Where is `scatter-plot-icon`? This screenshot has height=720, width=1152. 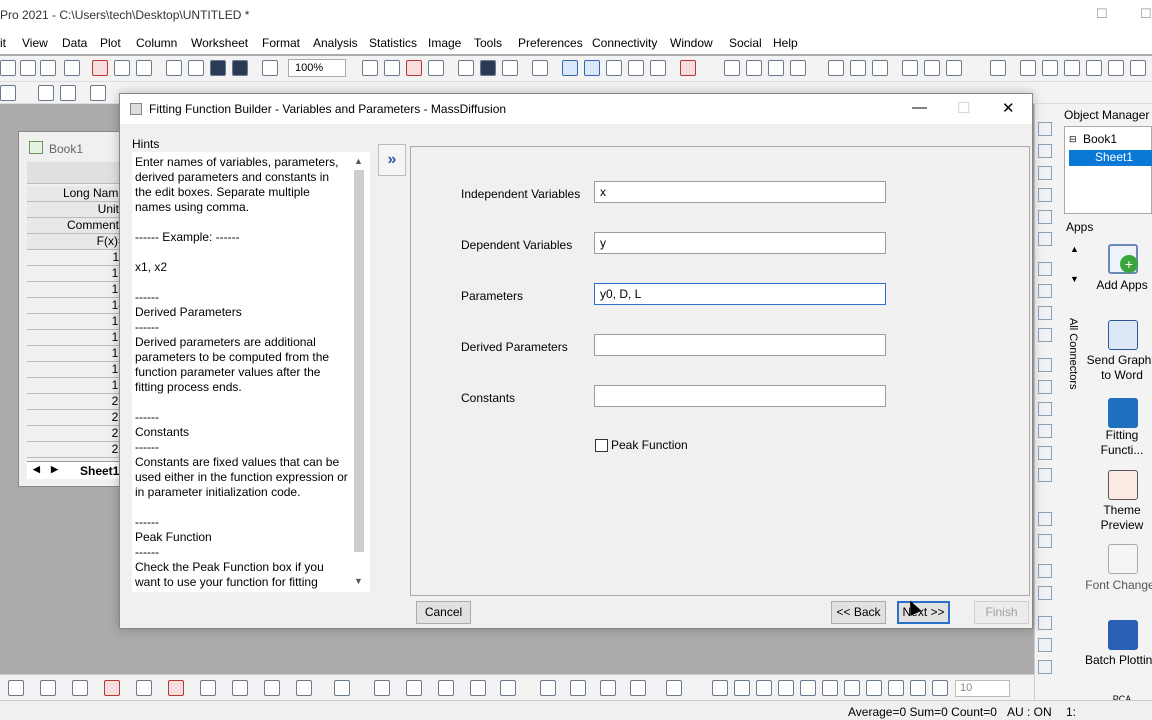 scatter-plot-icon is located at coordinates (48, 688).